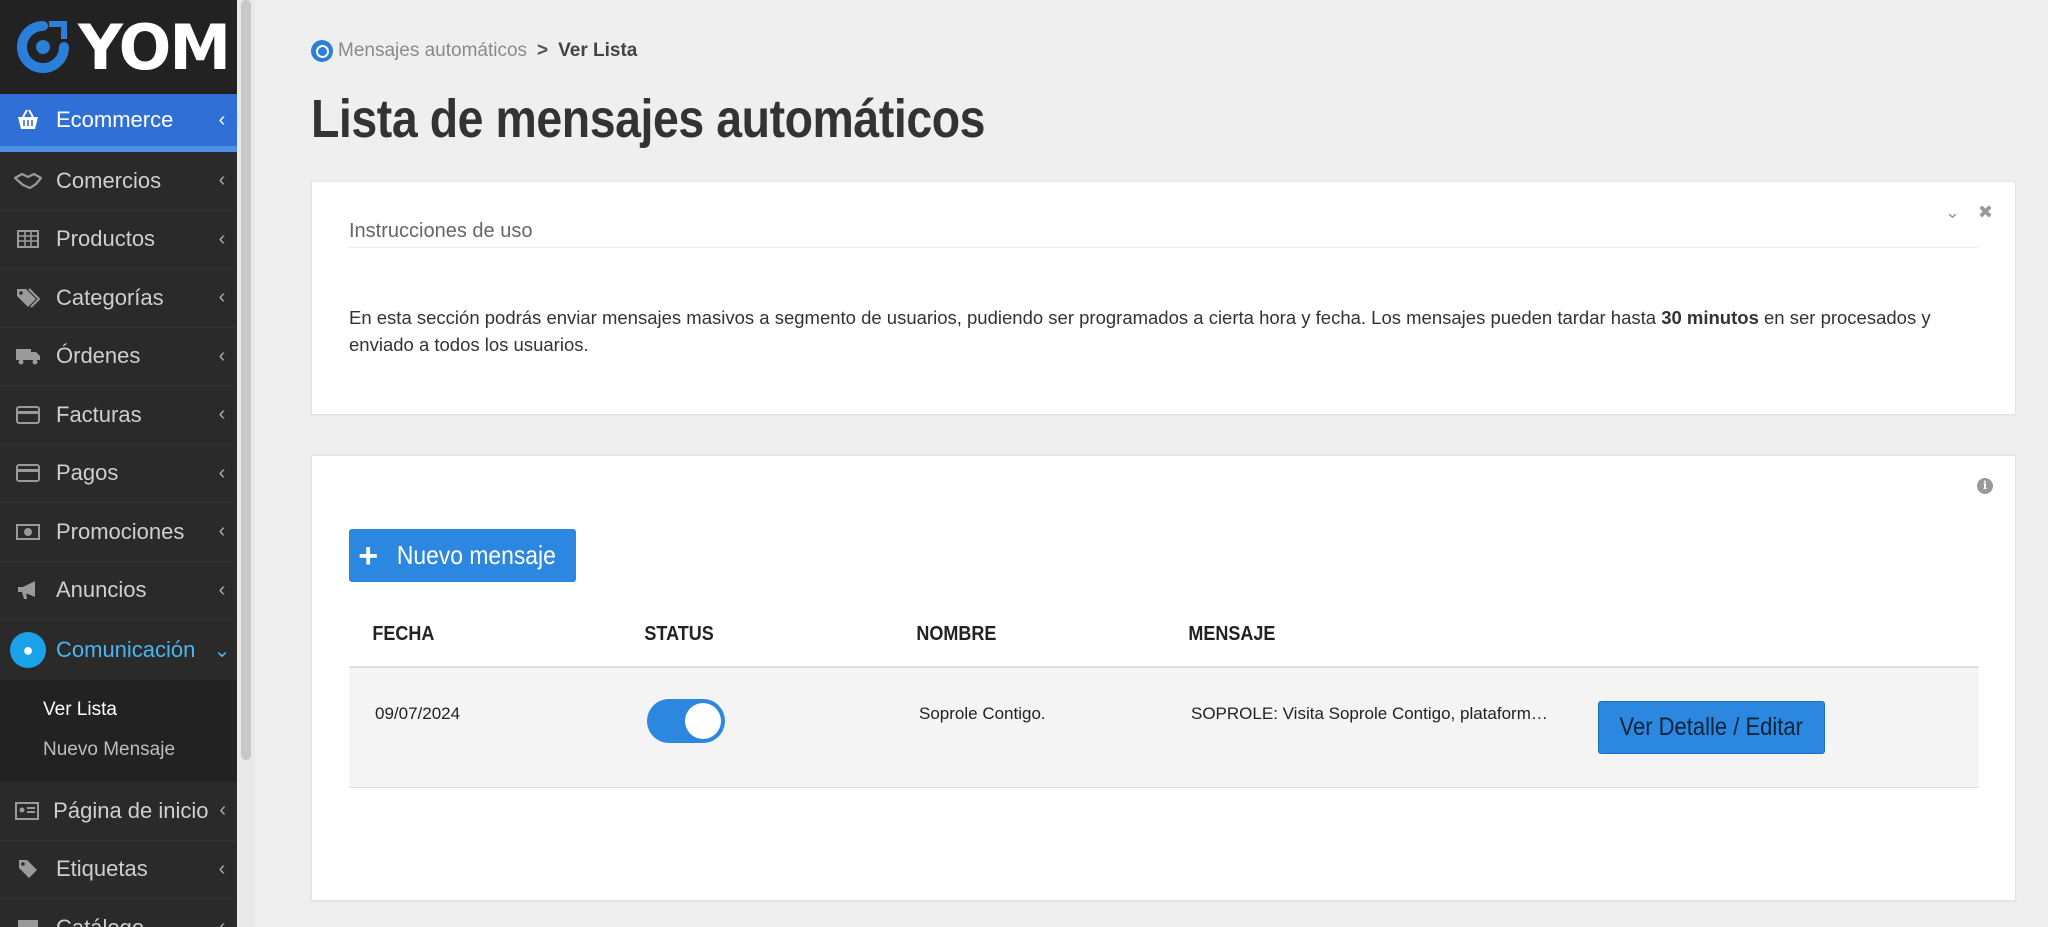  Describe the element at coordinates (246, 380) in the screenshot. I see `sidebar-scrollbar` at that location.